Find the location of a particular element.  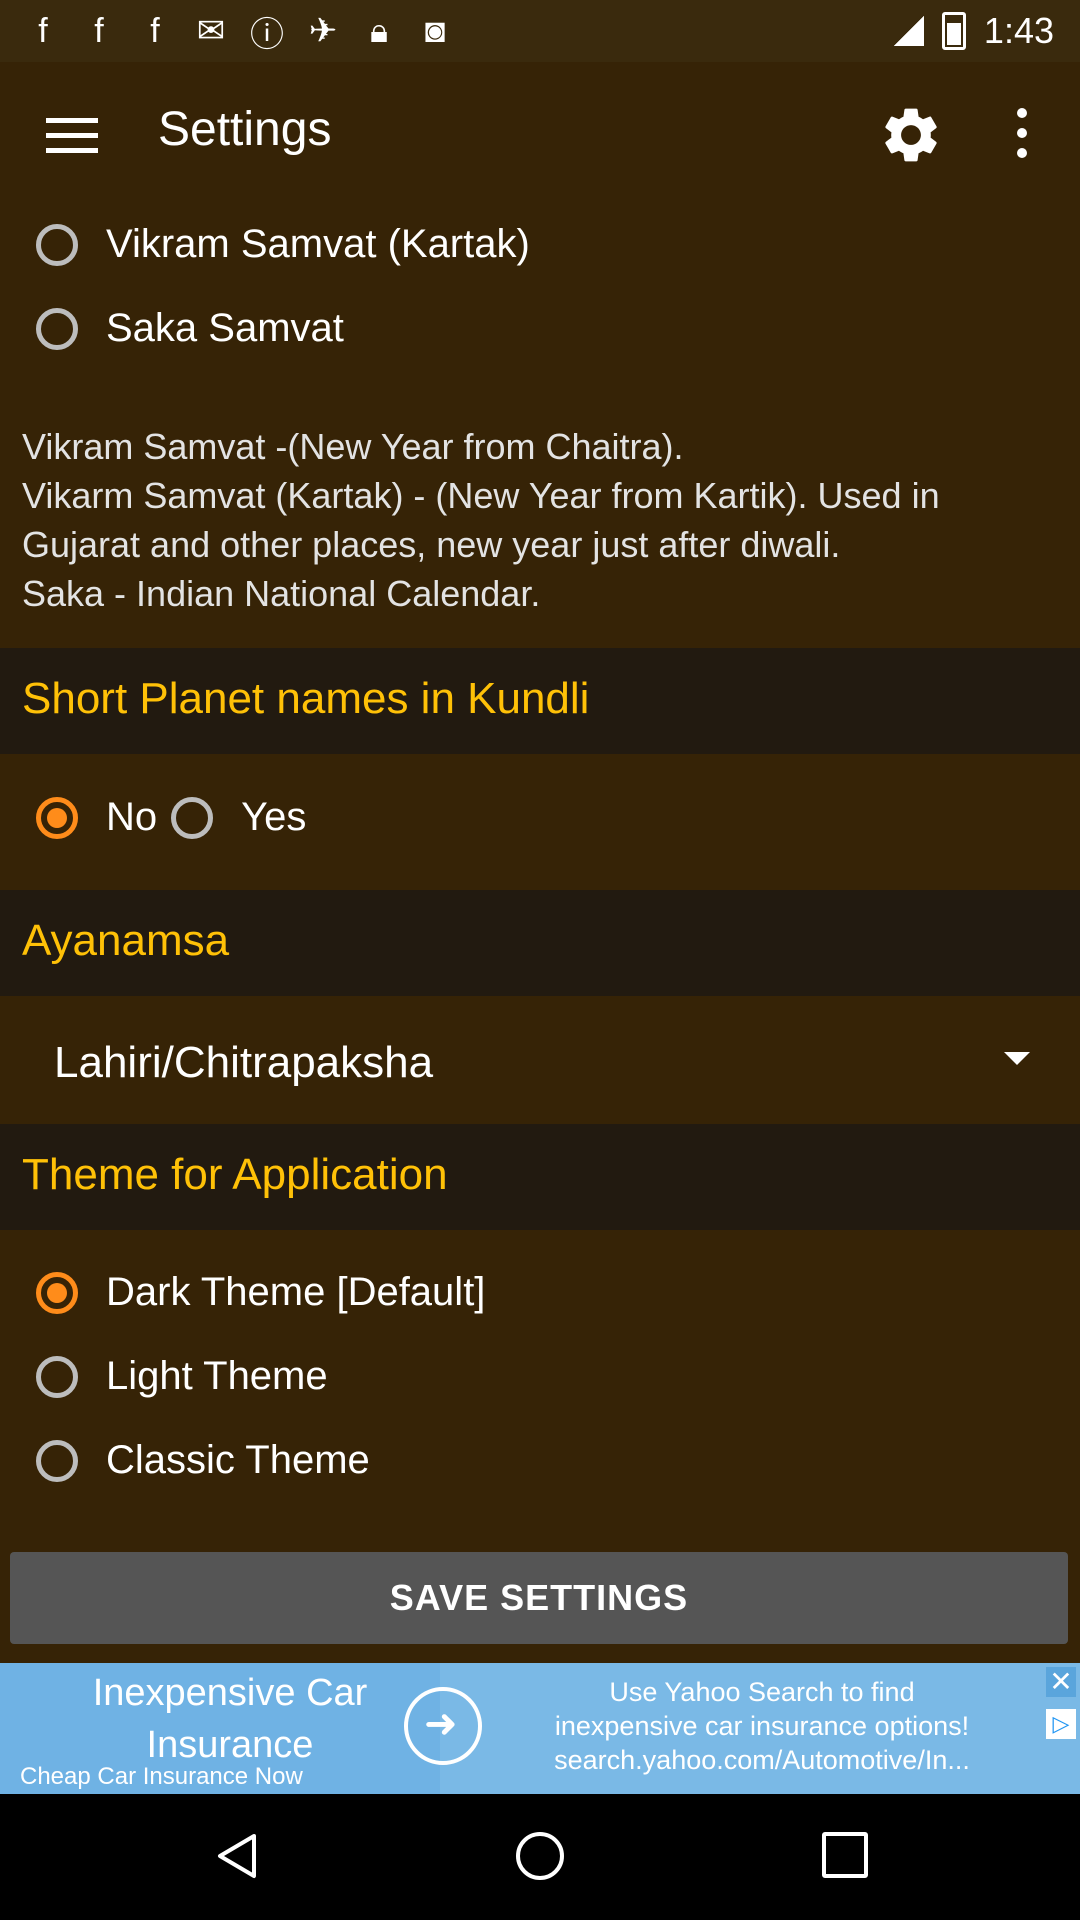

ad-body-line: Use Yahoo Search to find is located at coordinates (762, 1692).